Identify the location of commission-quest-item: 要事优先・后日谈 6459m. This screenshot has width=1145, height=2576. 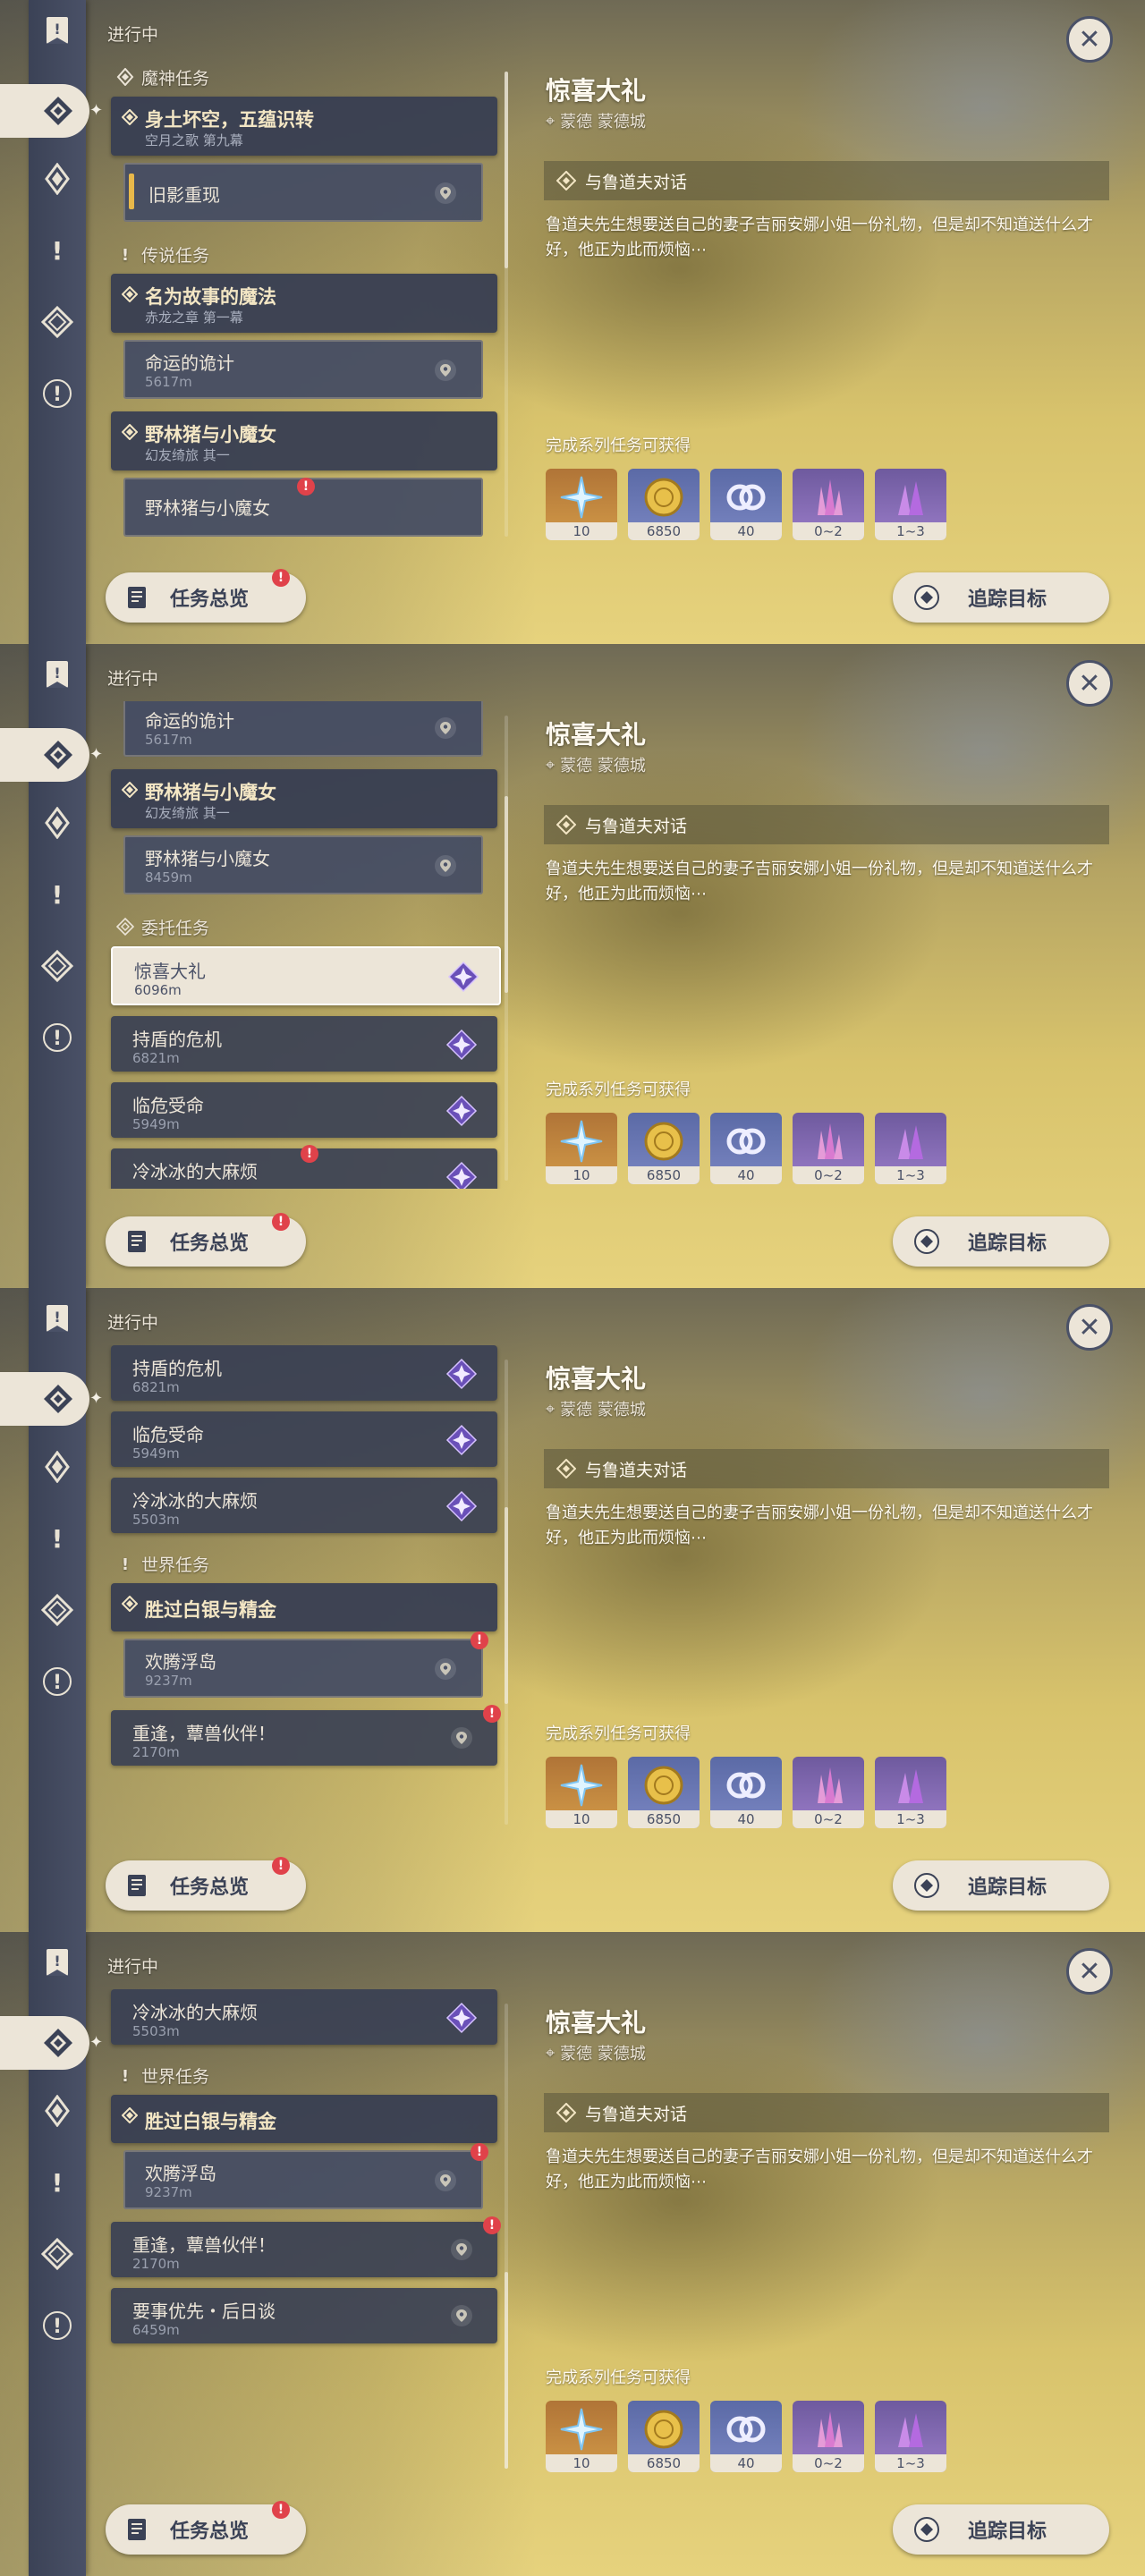
(304, 2315).